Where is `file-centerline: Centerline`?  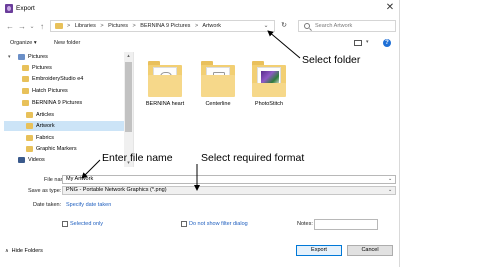 file-centerline: Centerline is located at coordinates (218, 85).